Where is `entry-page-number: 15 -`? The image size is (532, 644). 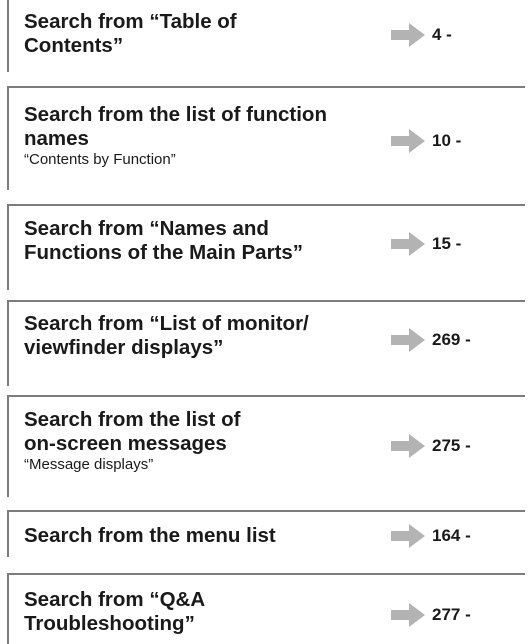 entry-page-number: 15 - is located at coordinates (446, 244).